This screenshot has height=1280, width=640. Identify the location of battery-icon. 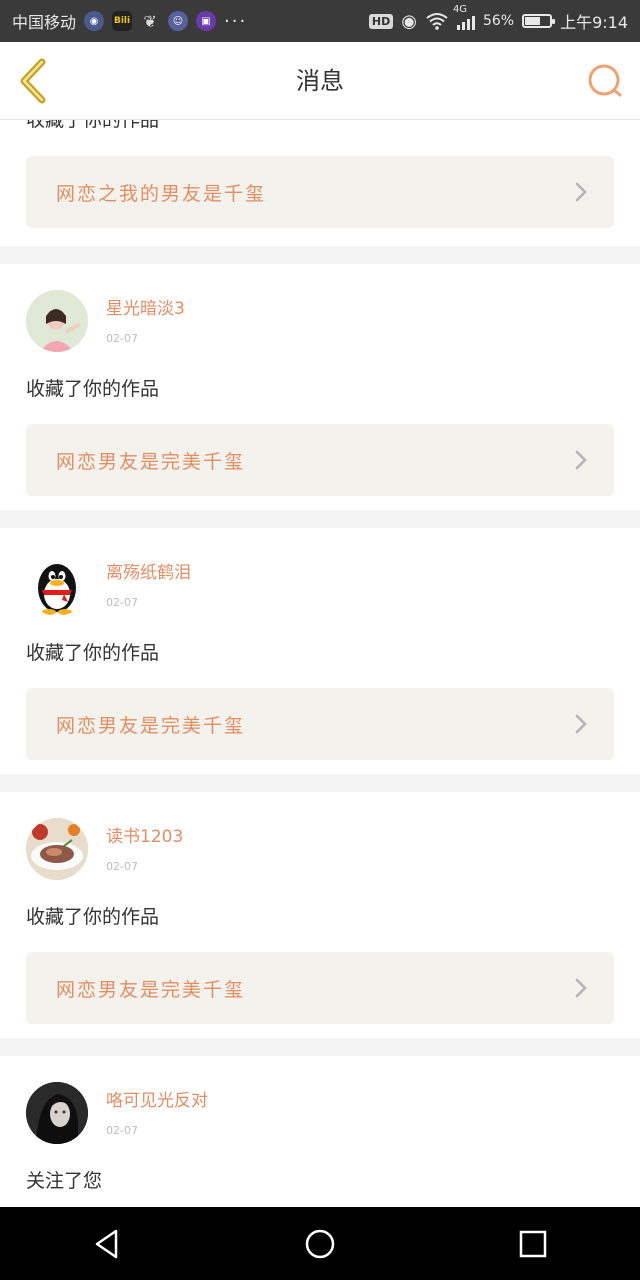
(539, 21).